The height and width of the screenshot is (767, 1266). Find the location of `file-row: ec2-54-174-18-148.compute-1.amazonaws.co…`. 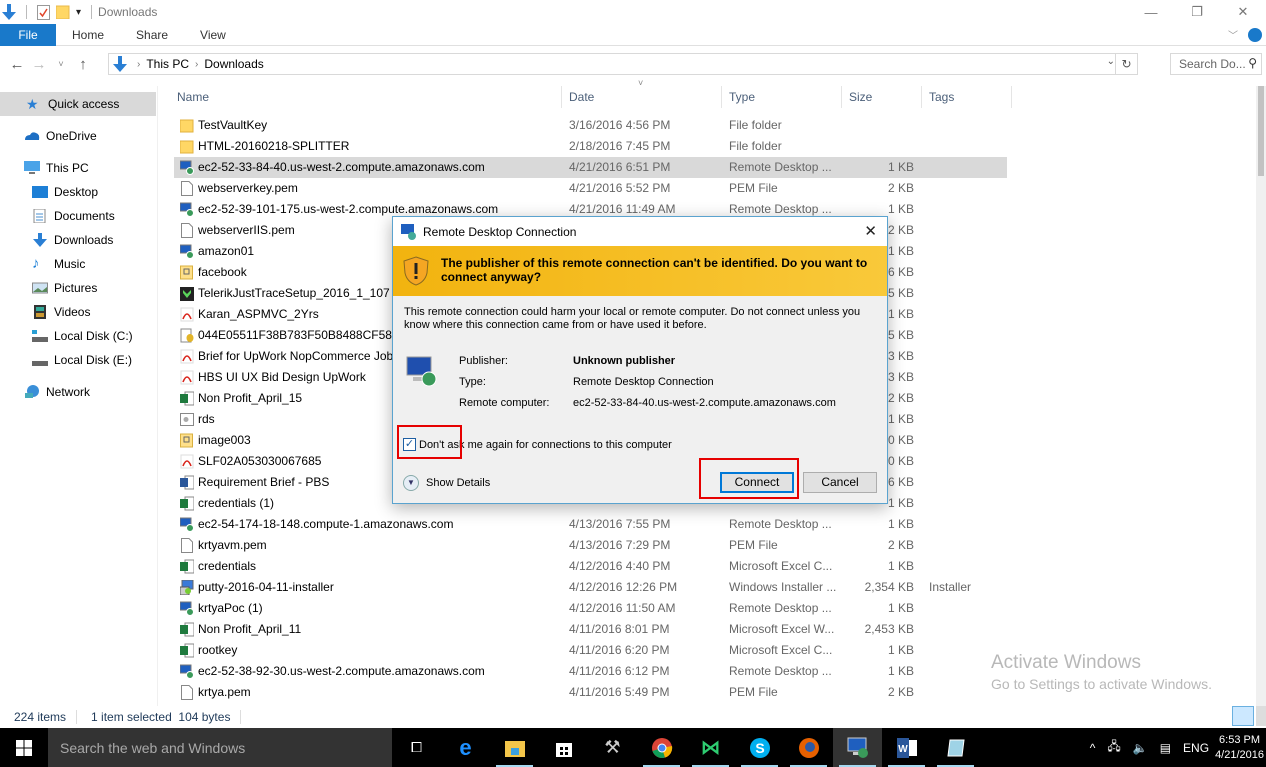

file-row: ec2-54-174-18-148.compute-1.amazonaws.co… is located at coordinates (590, 524).